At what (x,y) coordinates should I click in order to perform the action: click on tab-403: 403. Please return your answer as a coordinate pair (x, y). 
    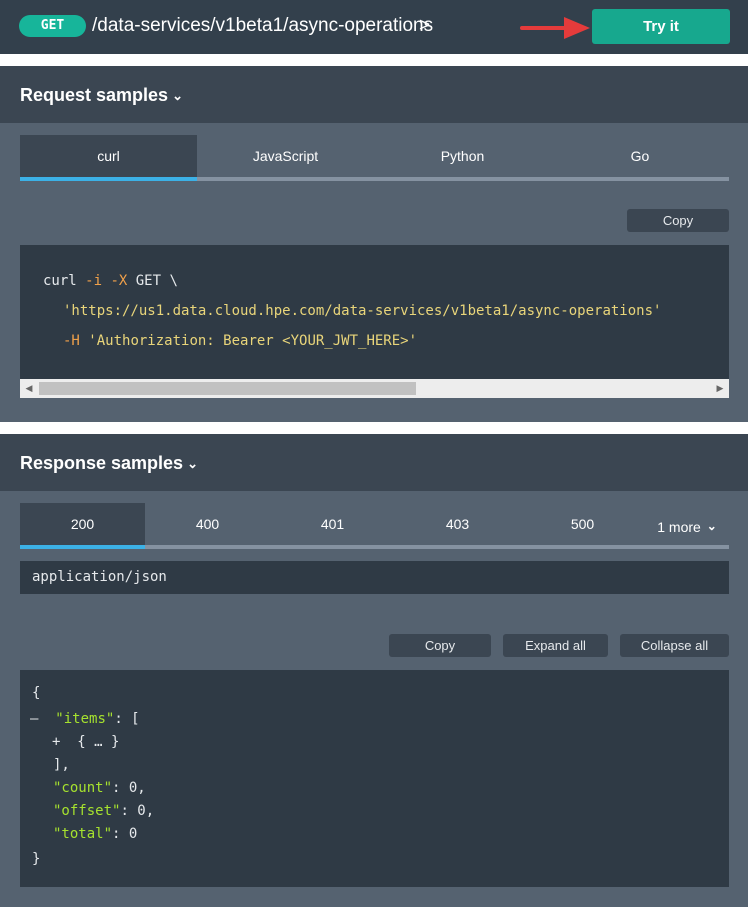
    Looking at the image, I should click on (457, 524).